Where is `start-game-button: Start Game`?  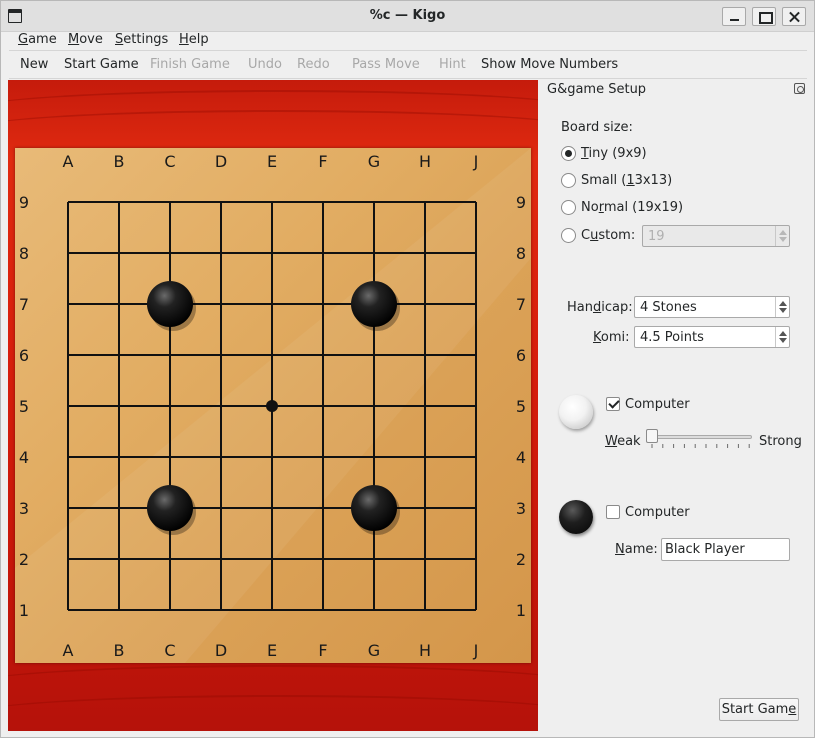 start-game-button: Start Game is located at coordinates (101, 64).